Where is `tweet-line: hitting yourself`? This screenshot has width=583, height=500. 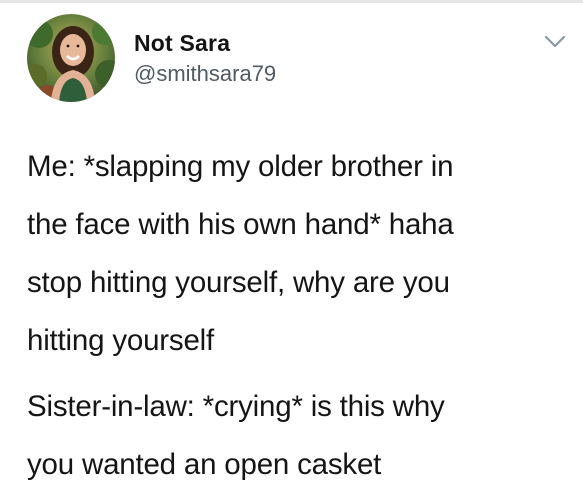 tweet-line: hitting yourself is located at coordinates (121, 340).